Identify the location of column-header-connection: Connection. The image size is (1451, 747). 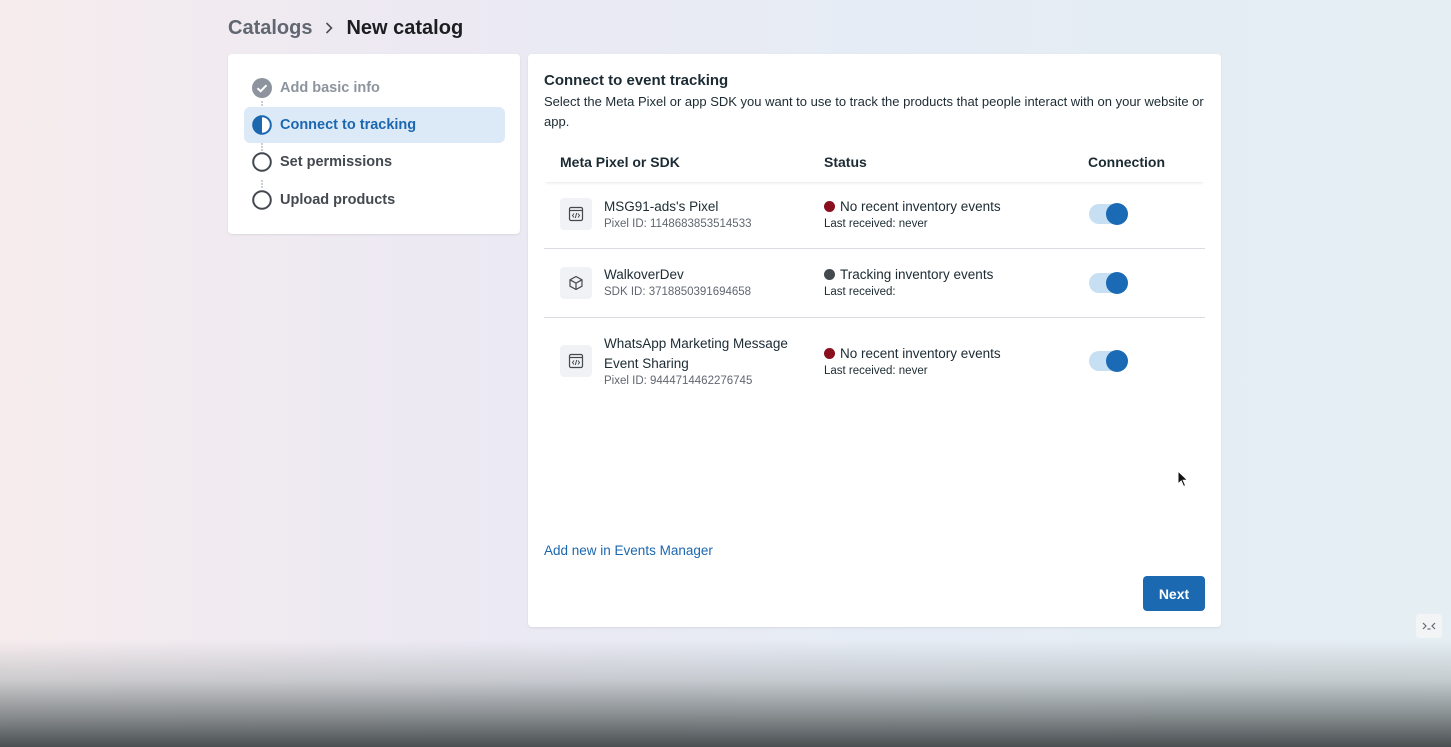
(1126, 162).